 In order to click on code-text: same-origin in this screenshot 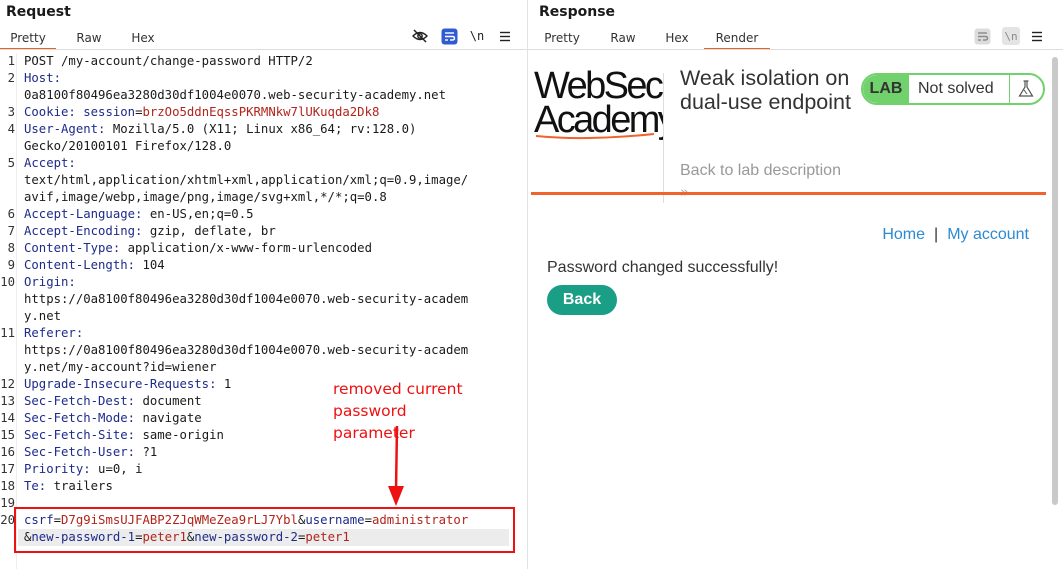, I will do `click(183, 435)`.